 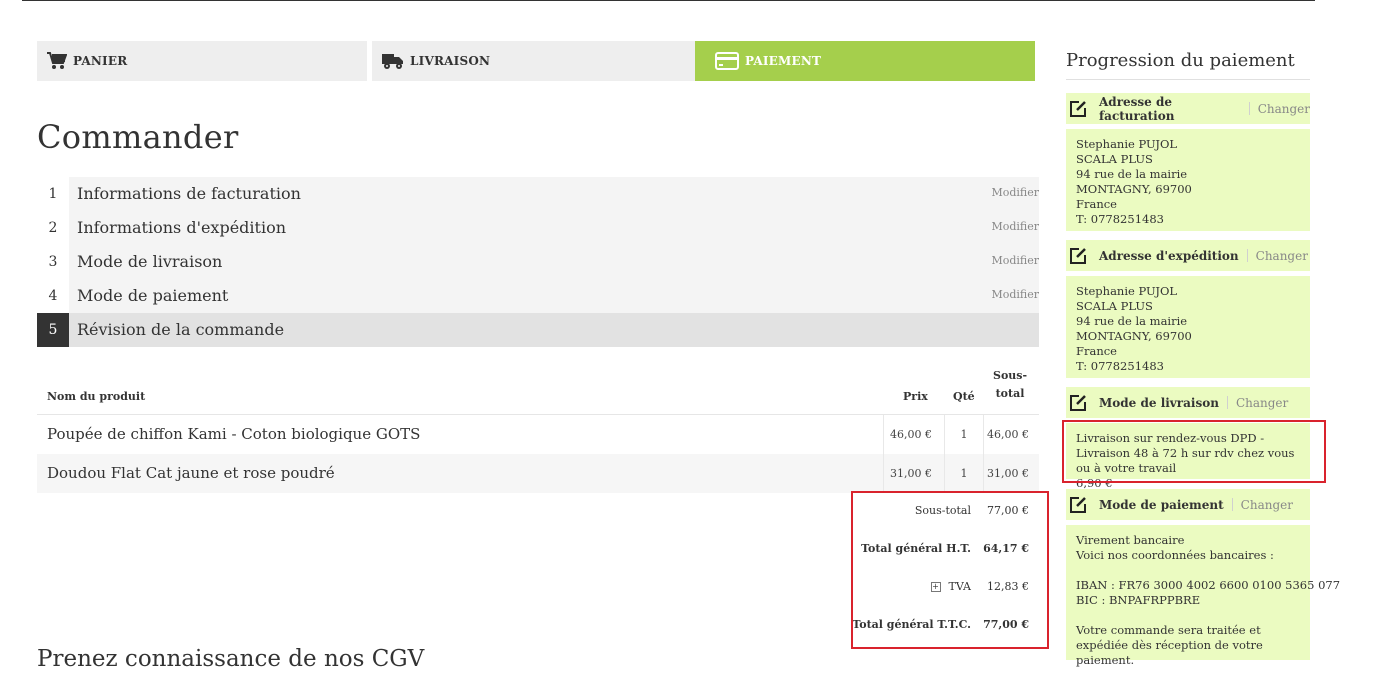 What do you see at coordinates (554, 296) in the screenshot?
I see `section-title: Mode de paiement` at bounding box center [554, 296].